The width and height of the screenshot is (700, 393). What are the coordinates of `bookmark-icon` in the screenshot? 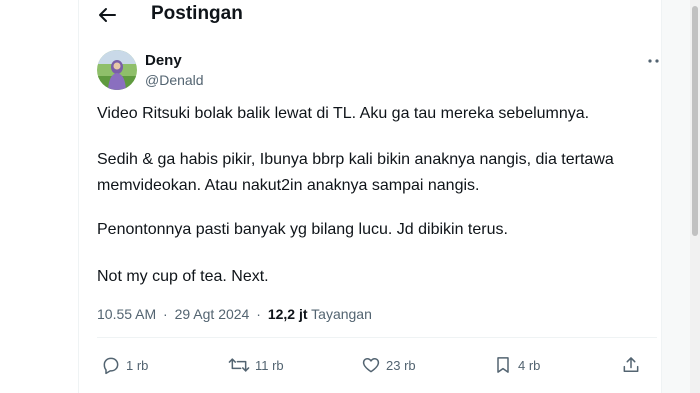 It's located at (503, 365).